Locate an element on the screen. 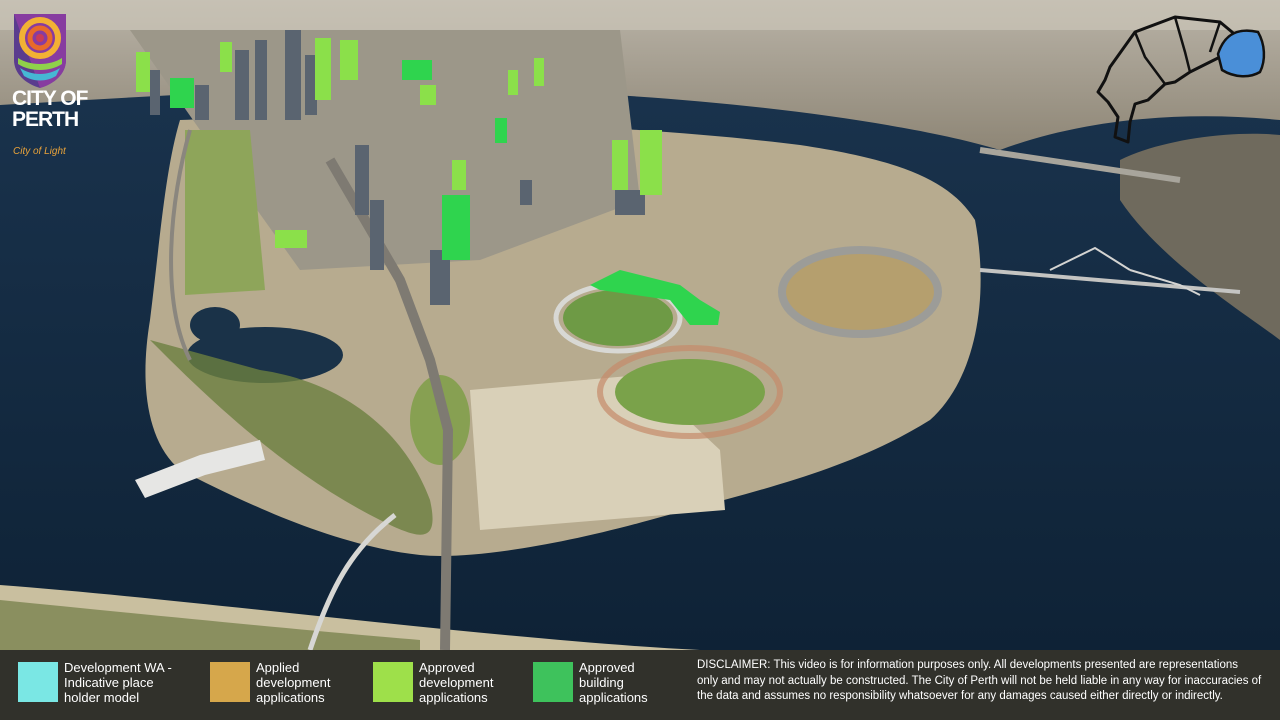  stadium-oval is located at coordinates (618, 318).